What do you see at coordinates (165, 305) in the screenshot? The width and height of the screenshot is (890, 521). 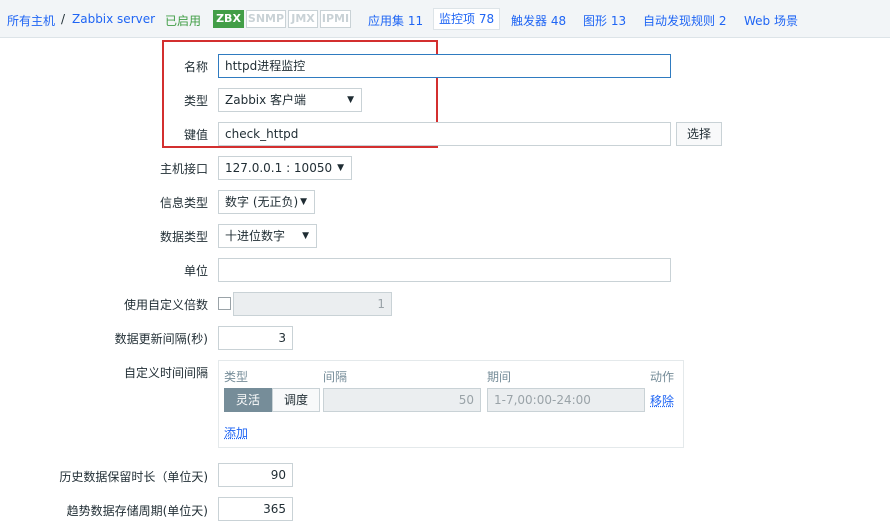 I see `multiplier-label: 使用自定义倍数` at bounding box center [165, 305].